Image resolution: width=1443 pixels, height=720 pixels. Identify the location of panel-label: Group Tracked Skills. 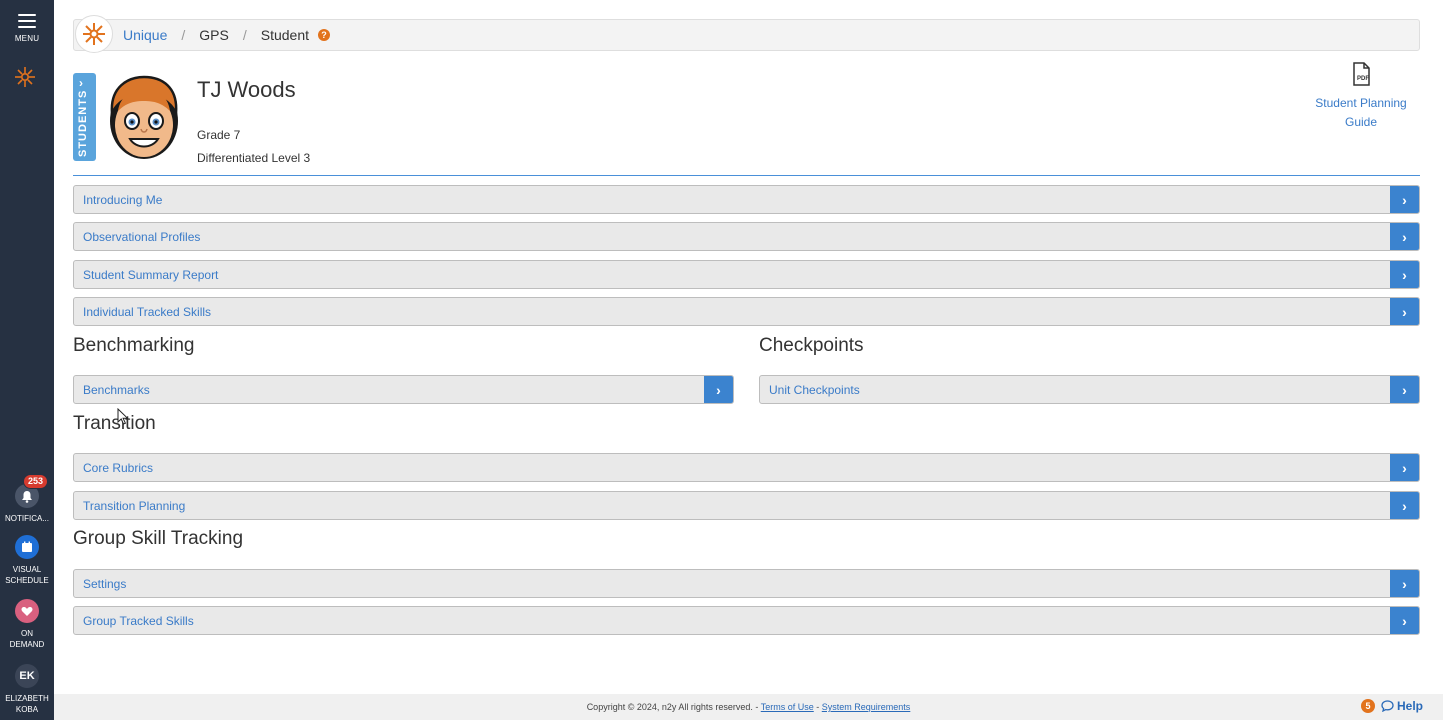
(138, 620).